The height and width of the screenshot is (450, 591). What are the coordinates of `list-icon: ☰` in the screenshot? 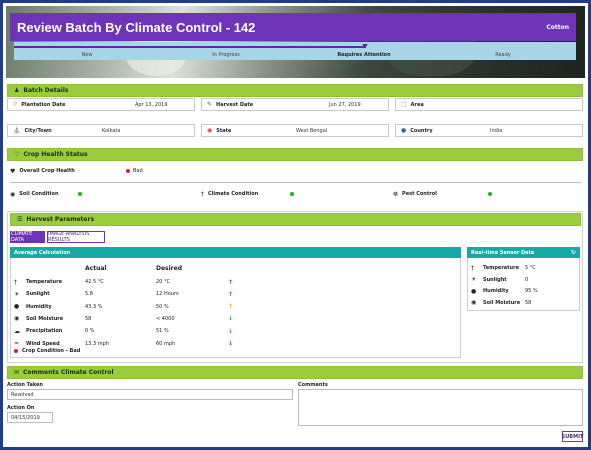 It's located at (20, 219).